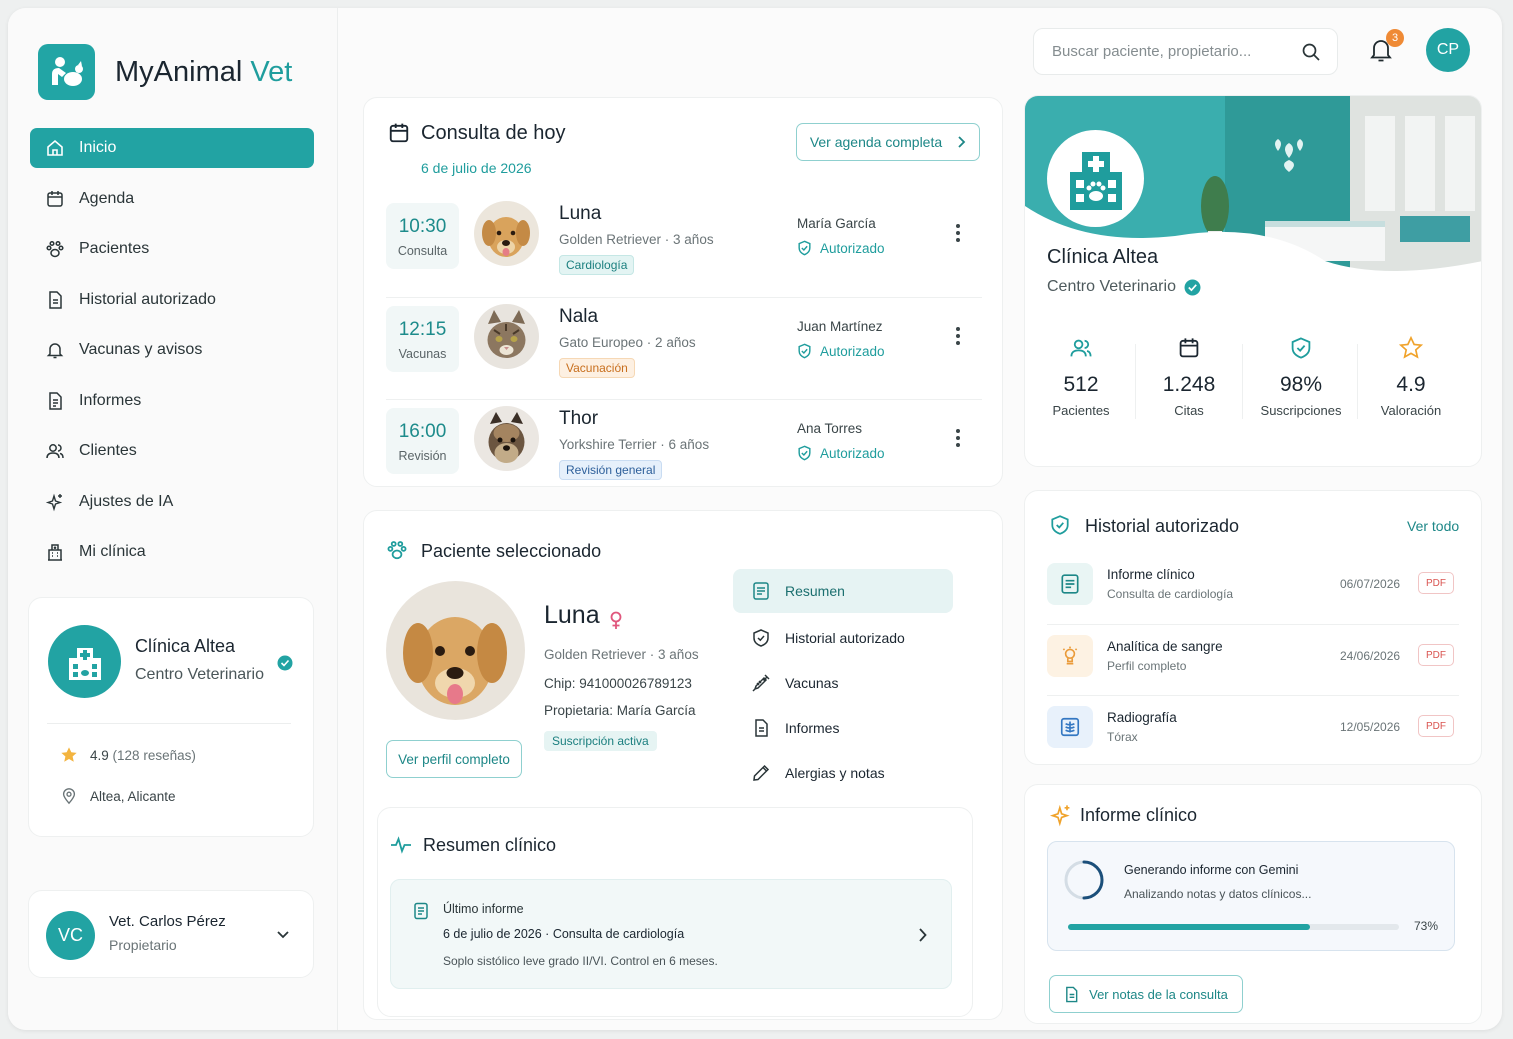 Image resolution: width=1513 pixels, height=1039 pixels. I want to click on appointment-time: 10:30 Consulta, so click(422, 236).